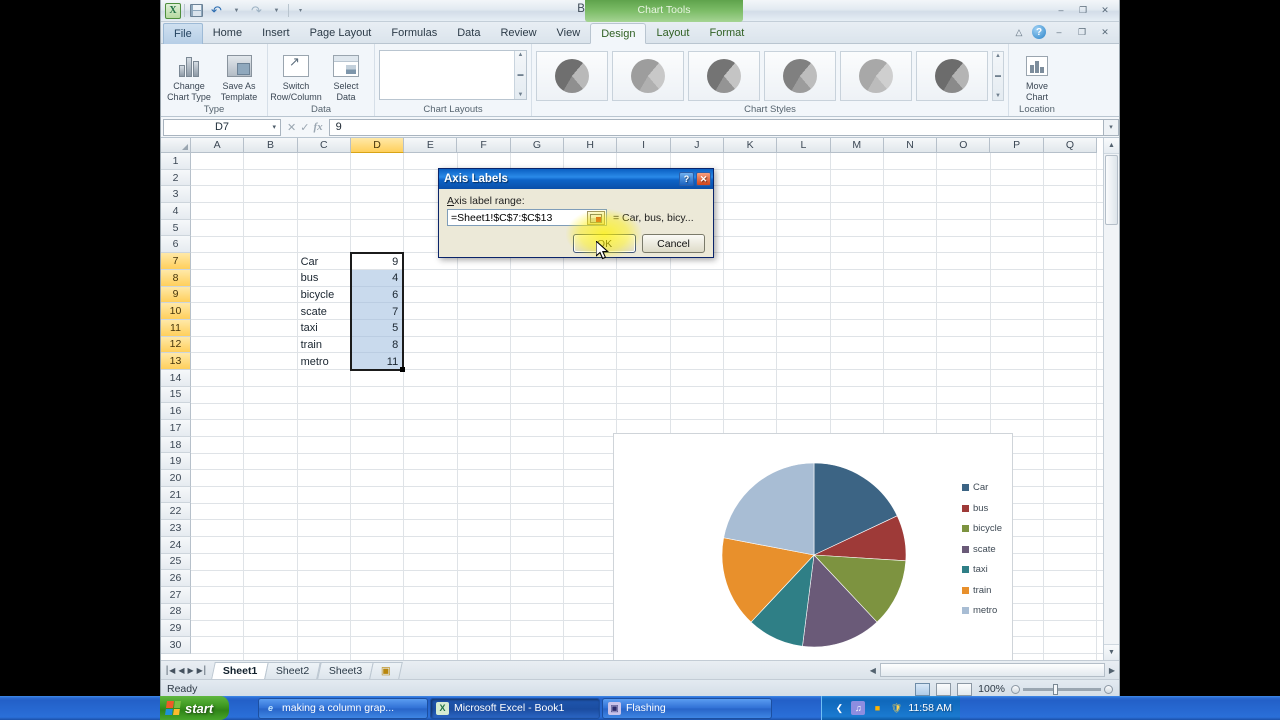  I want to click on minimize-icon: –, so click(1061, 10).